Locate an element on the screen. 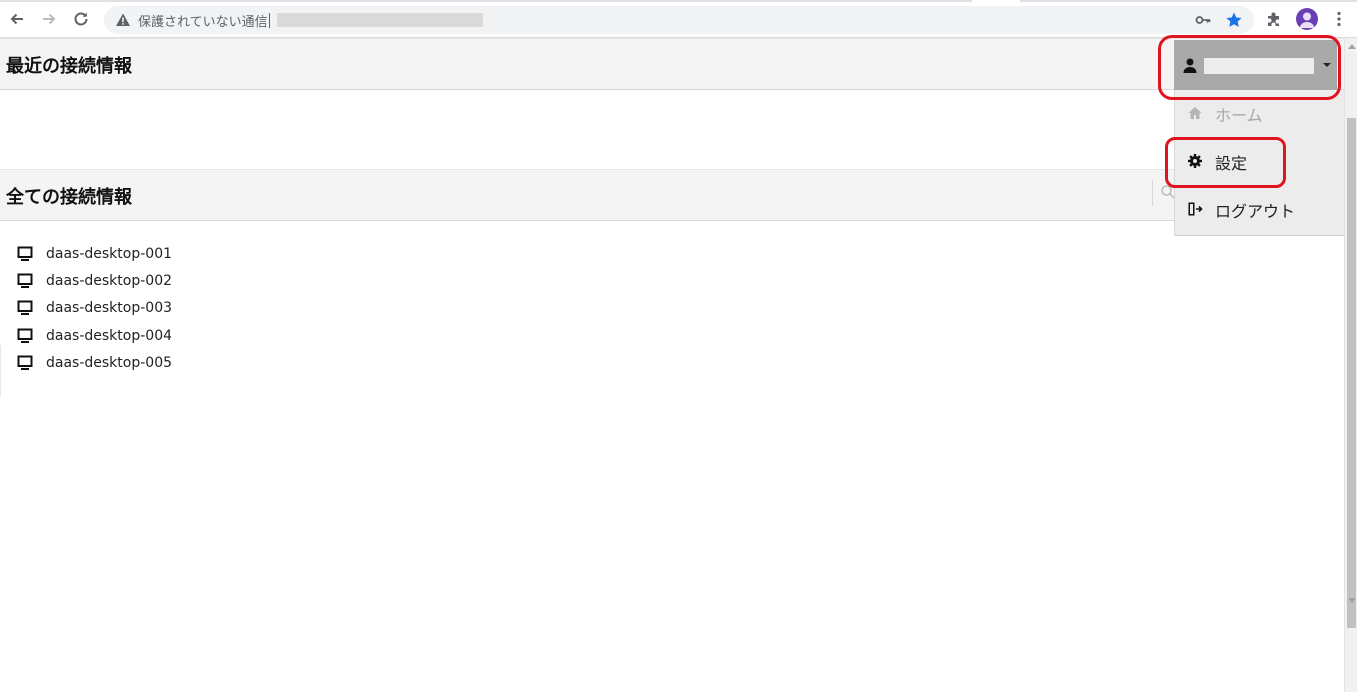 The image size is (1357, 692). highlight-user-menu-annotation is located at coordinates (1249, 67).